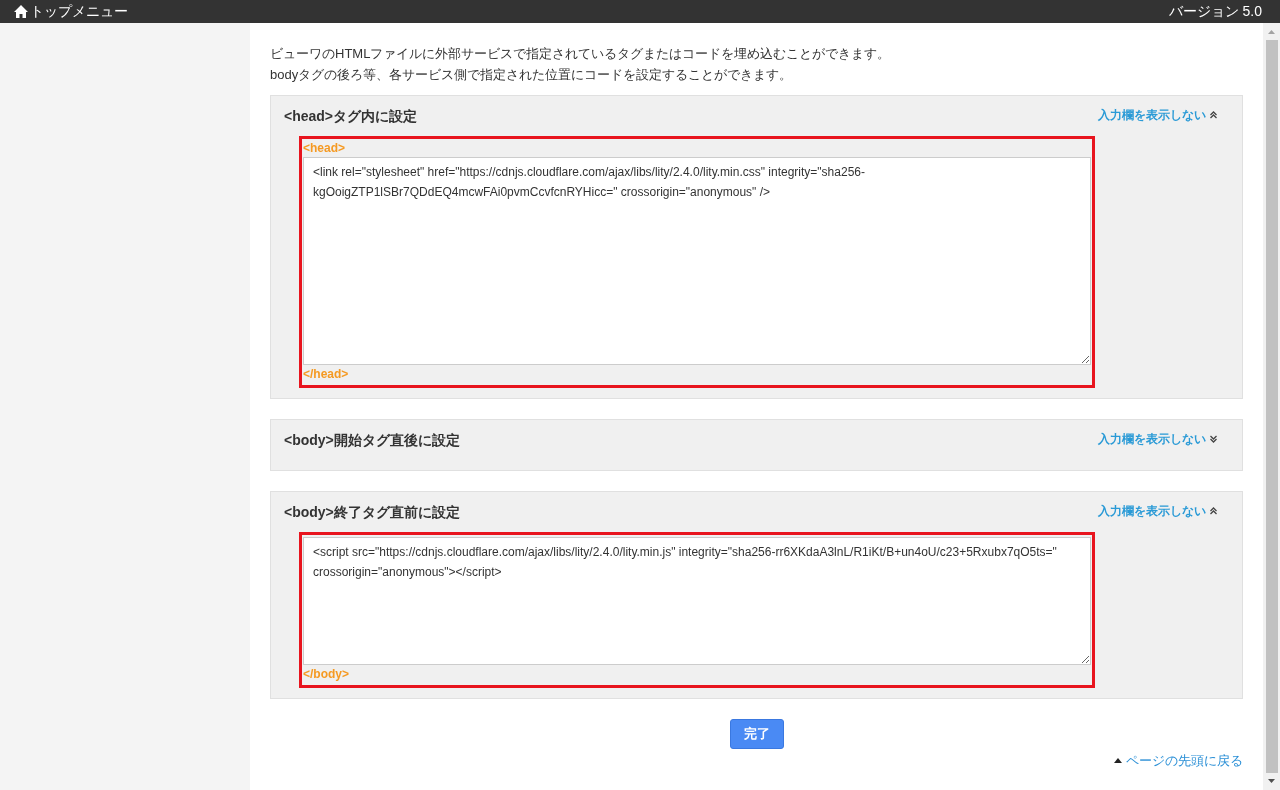  Describe the element at coordinates (351, 116) in the screenshot. I see `panel-title: <head>タグ内に設定` at that location.